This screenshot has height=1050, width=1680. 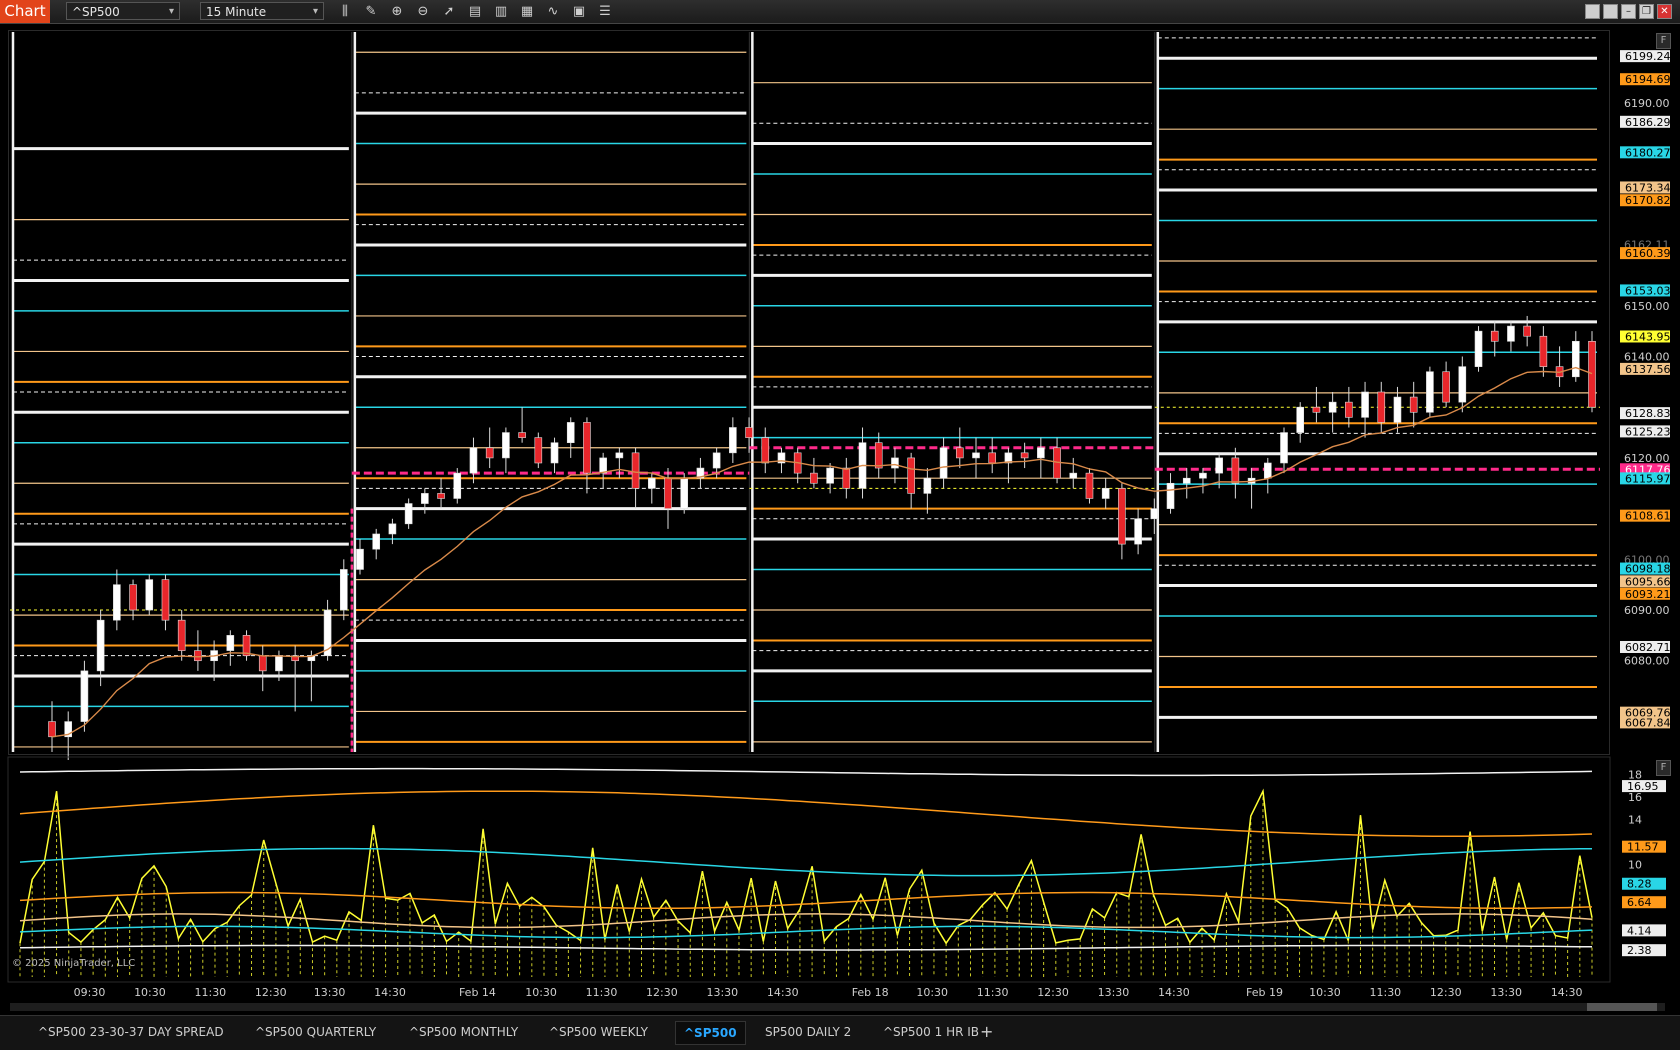 I want to click on price-axis-label: 6150.00, so click(x=1647, y=306).